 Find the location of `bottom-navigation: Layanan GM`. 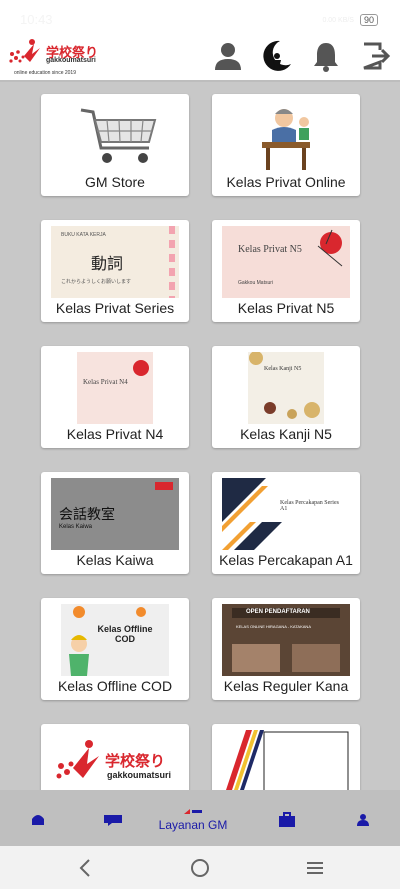

bottom-navigation: Layanan GM is located at coordinates (200, 818).